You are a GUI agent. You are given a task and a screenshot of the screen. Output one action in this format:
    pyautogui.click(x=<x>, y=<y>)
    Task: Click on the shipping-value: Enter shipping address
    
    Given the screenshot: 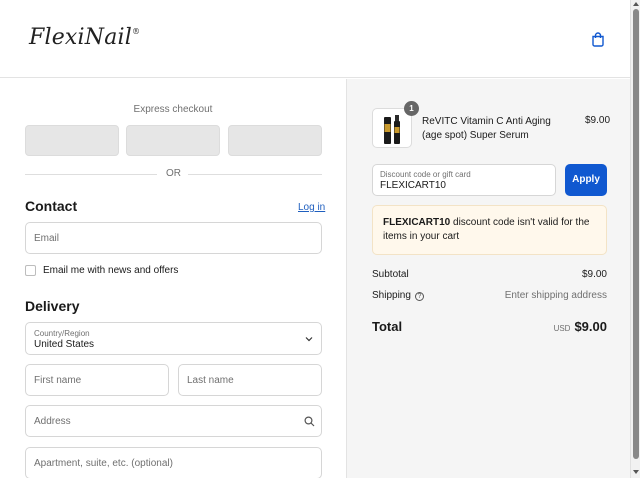 What is the action you would take?
    pyautogui.click(x=555, y=295)
    